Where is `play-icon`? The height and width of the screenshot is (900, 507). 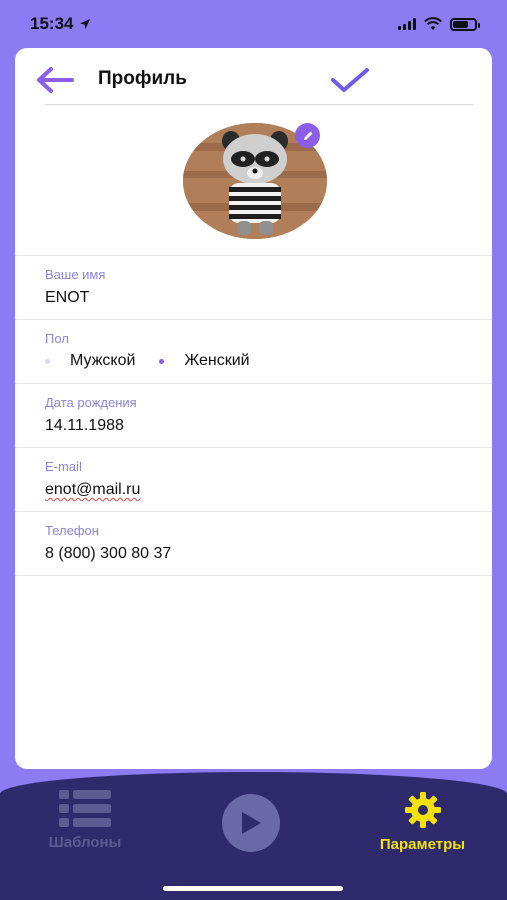 play-icon is located at coordinates (251, 823).